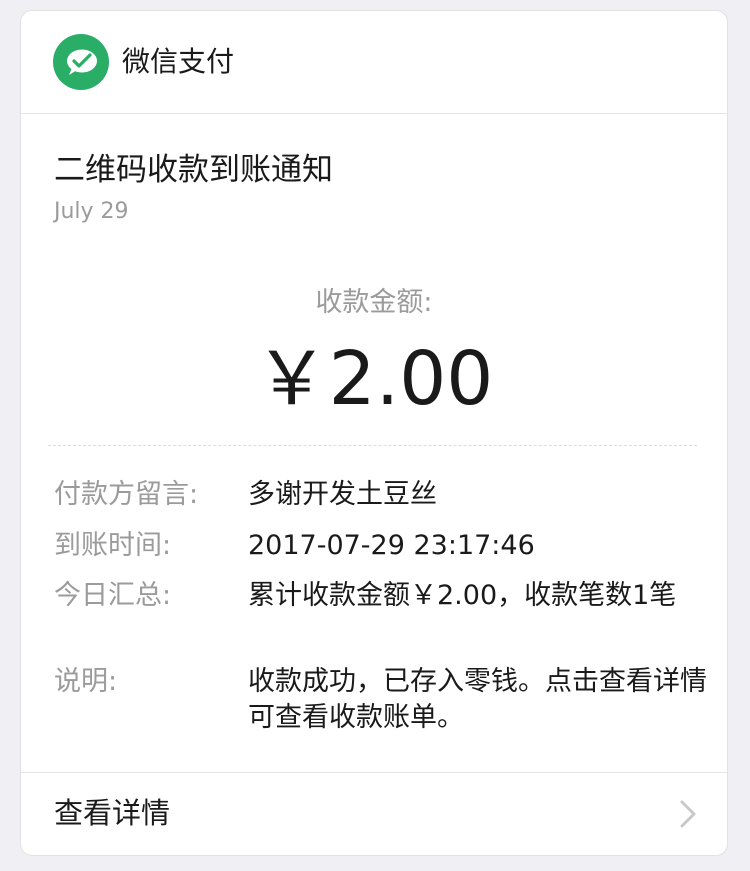 The height and width of the screenshot is (871, 750). What do you see at coordinates (342, 494) in the screenshot?
I see `detail-value: 多谢开发土豆丝` at bounding box center [342, 494].